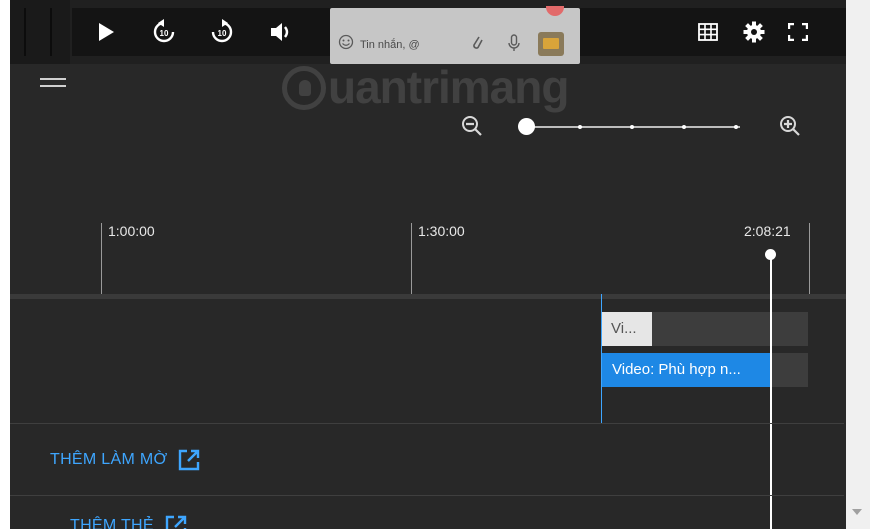 This screenshot has width=870, height=529. Describe the element at coordinates (106, 32) in the screenshot. I see `play-icon` at that location.